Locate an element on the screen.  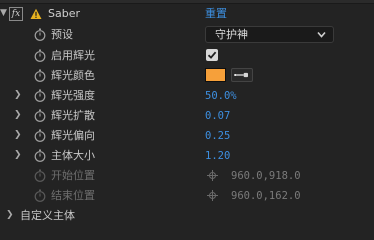
property-row-glow-color: 辉光颜色 is located at coordinates (187, 76).